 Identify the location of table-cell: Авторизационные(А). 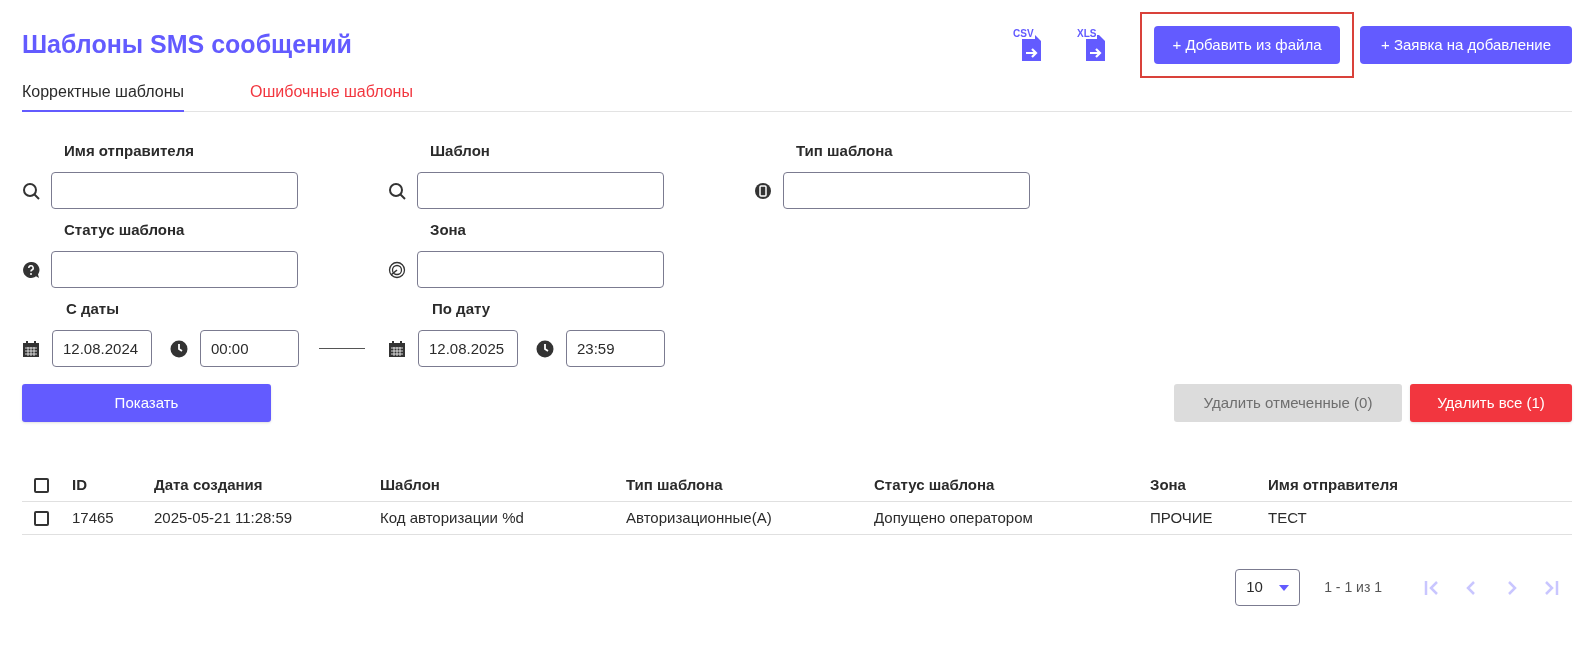
(699, 517).